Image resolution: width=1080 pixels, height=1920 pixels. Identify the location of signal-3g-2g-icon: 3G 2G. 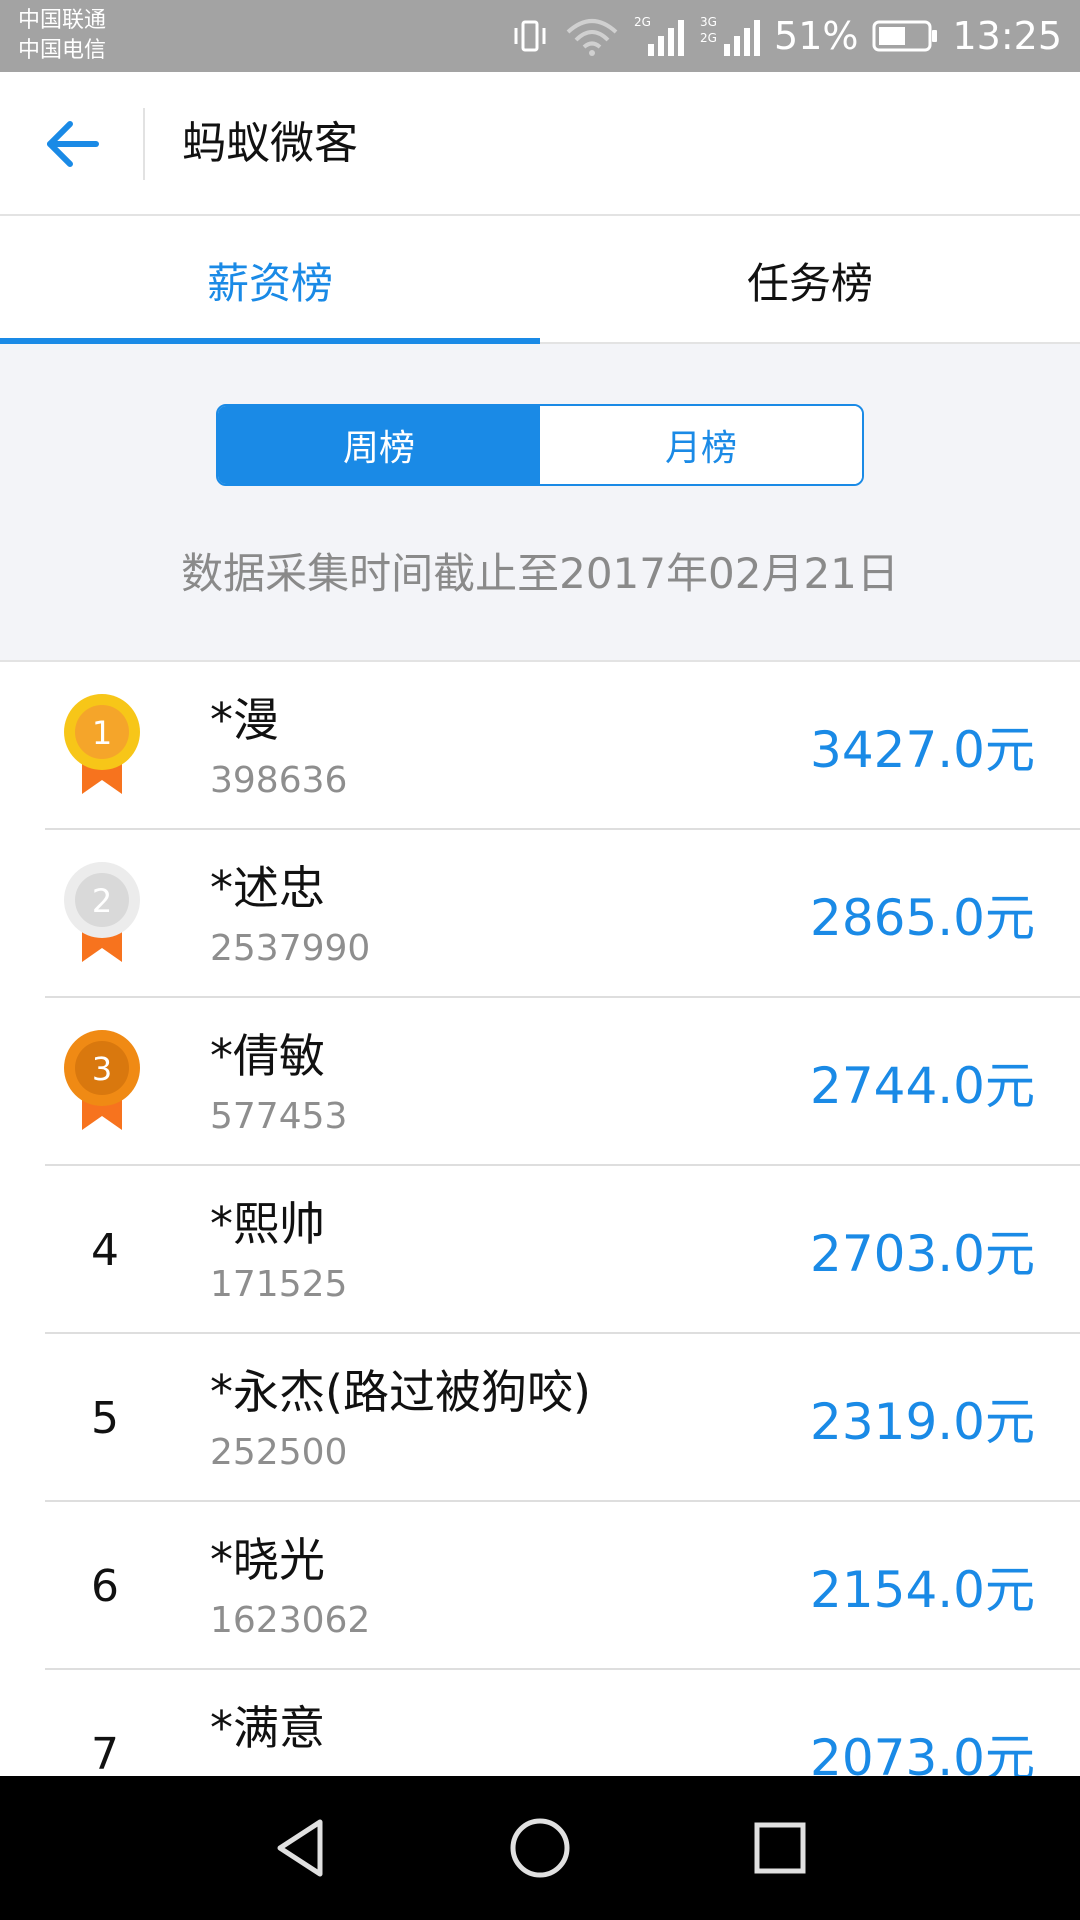
(730, 36).